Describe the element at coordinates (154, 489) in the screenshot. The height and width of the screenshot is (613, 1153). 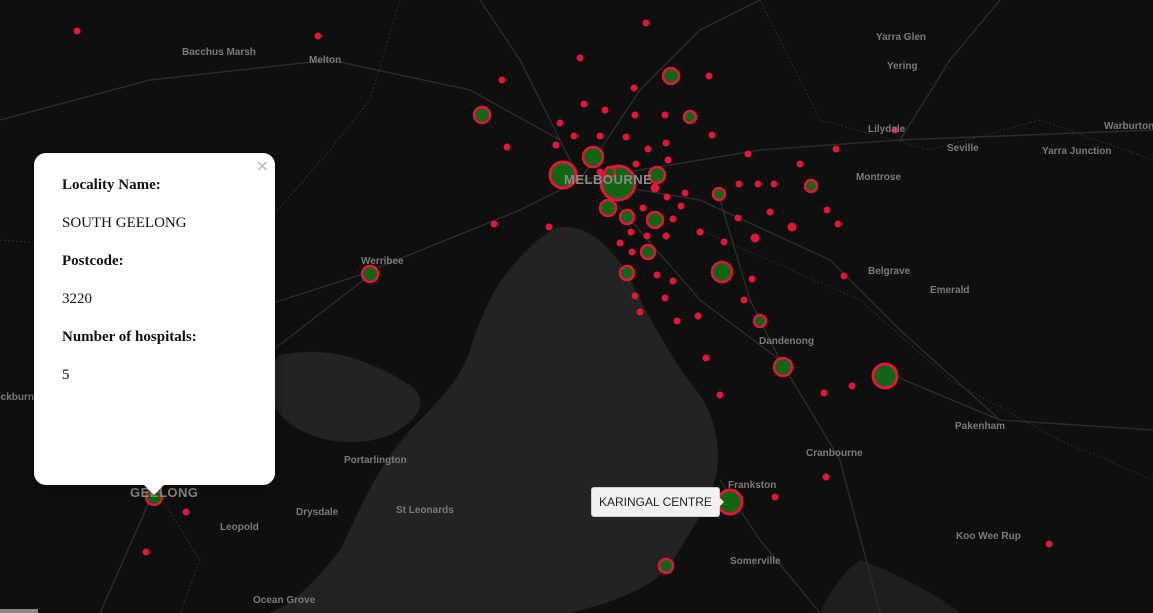
I see `popup-tip` at that location.